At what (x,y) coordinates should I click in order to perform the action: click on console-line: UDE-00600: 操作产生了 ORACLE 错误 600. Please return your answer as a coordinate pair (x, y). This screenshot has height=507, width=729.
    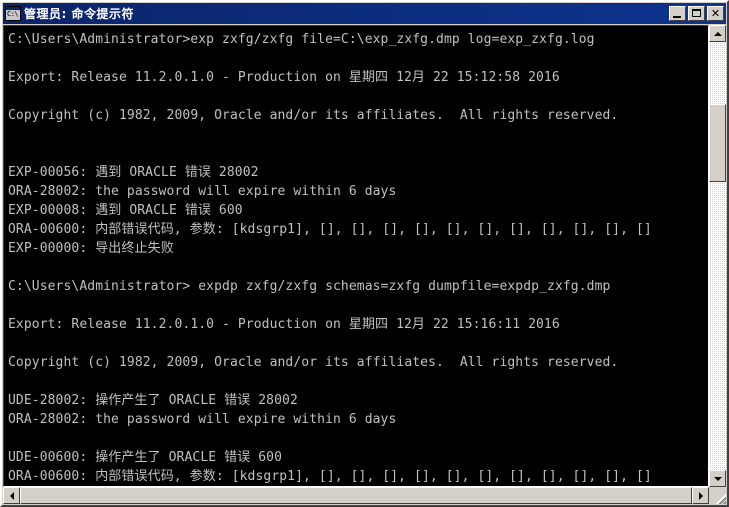
    Looking at the image, I should click on (145, 457).